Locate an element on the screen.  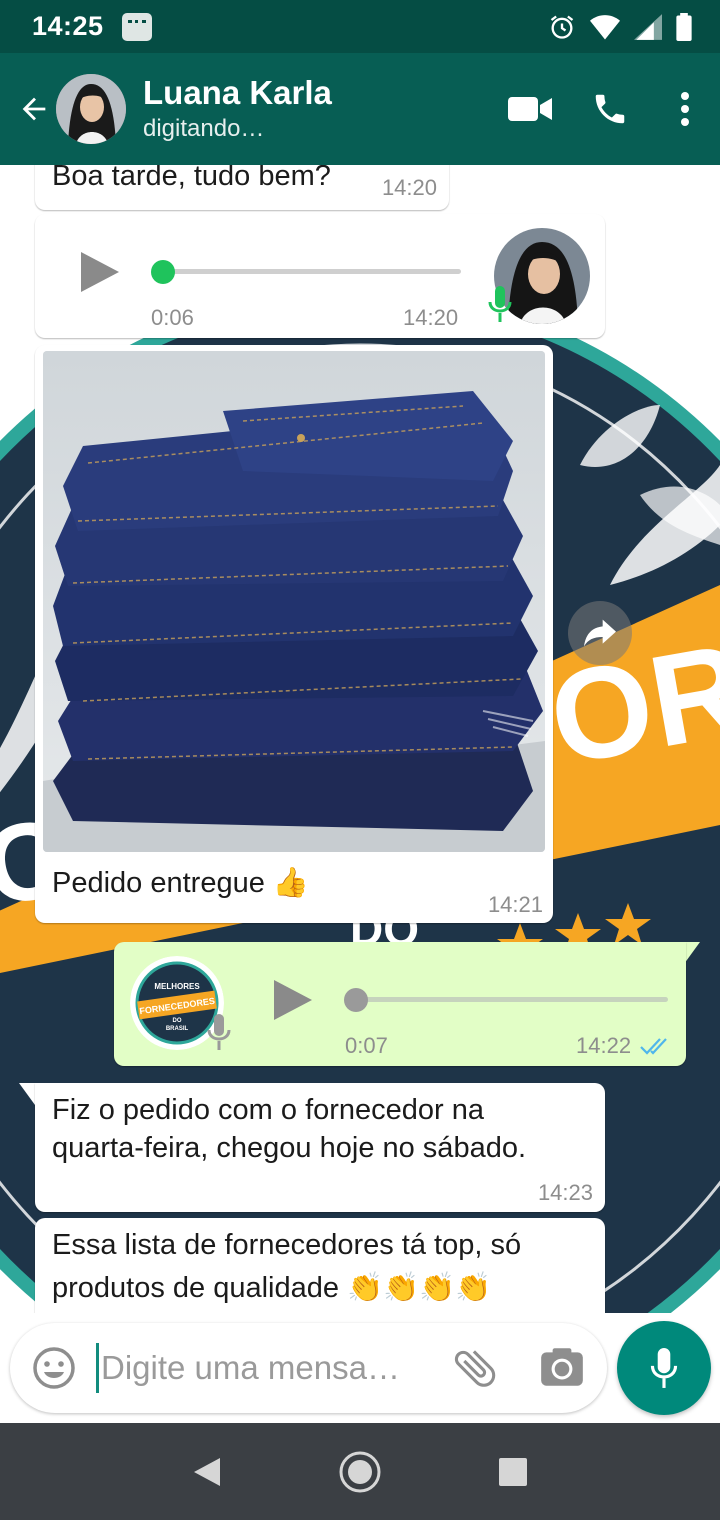
voice-record-button is located at coordinates (664, 1368).